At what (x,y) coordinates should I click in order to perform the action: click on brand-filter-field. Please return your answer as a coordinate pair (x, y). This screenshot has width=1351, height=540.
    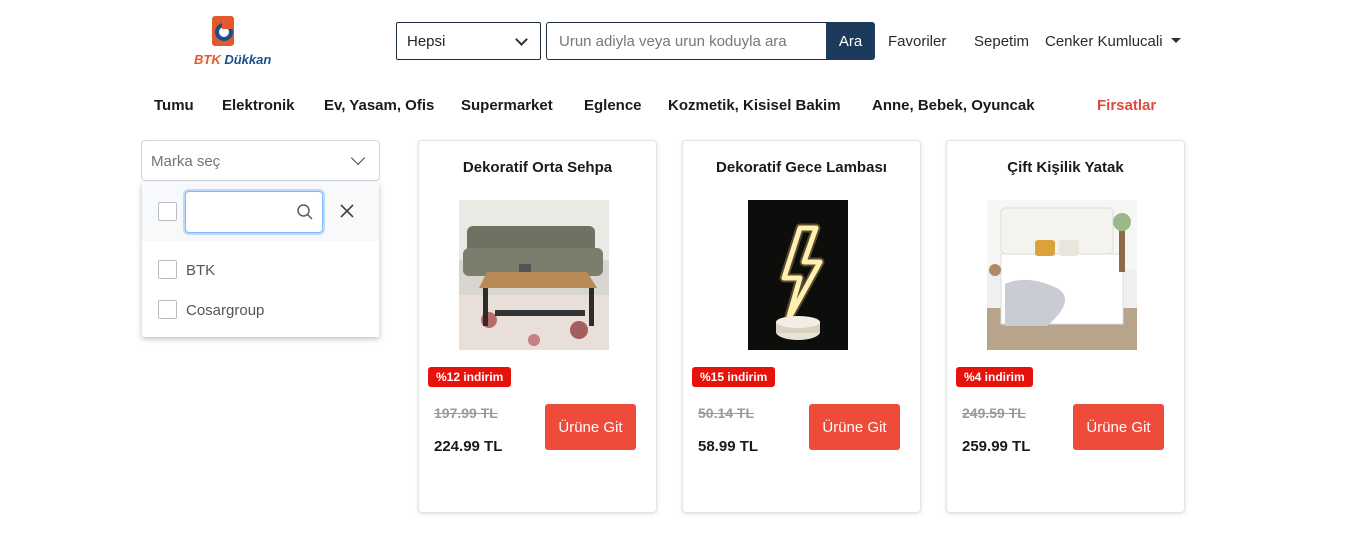
    Looking at the image, I should click on (254, 212).